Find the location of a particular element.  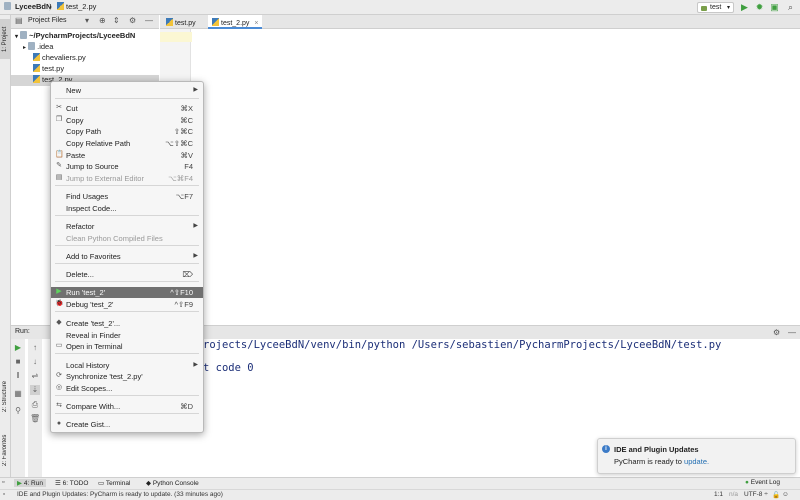

down-arrow-icon: ↓ is located at coordinates (35, 362).